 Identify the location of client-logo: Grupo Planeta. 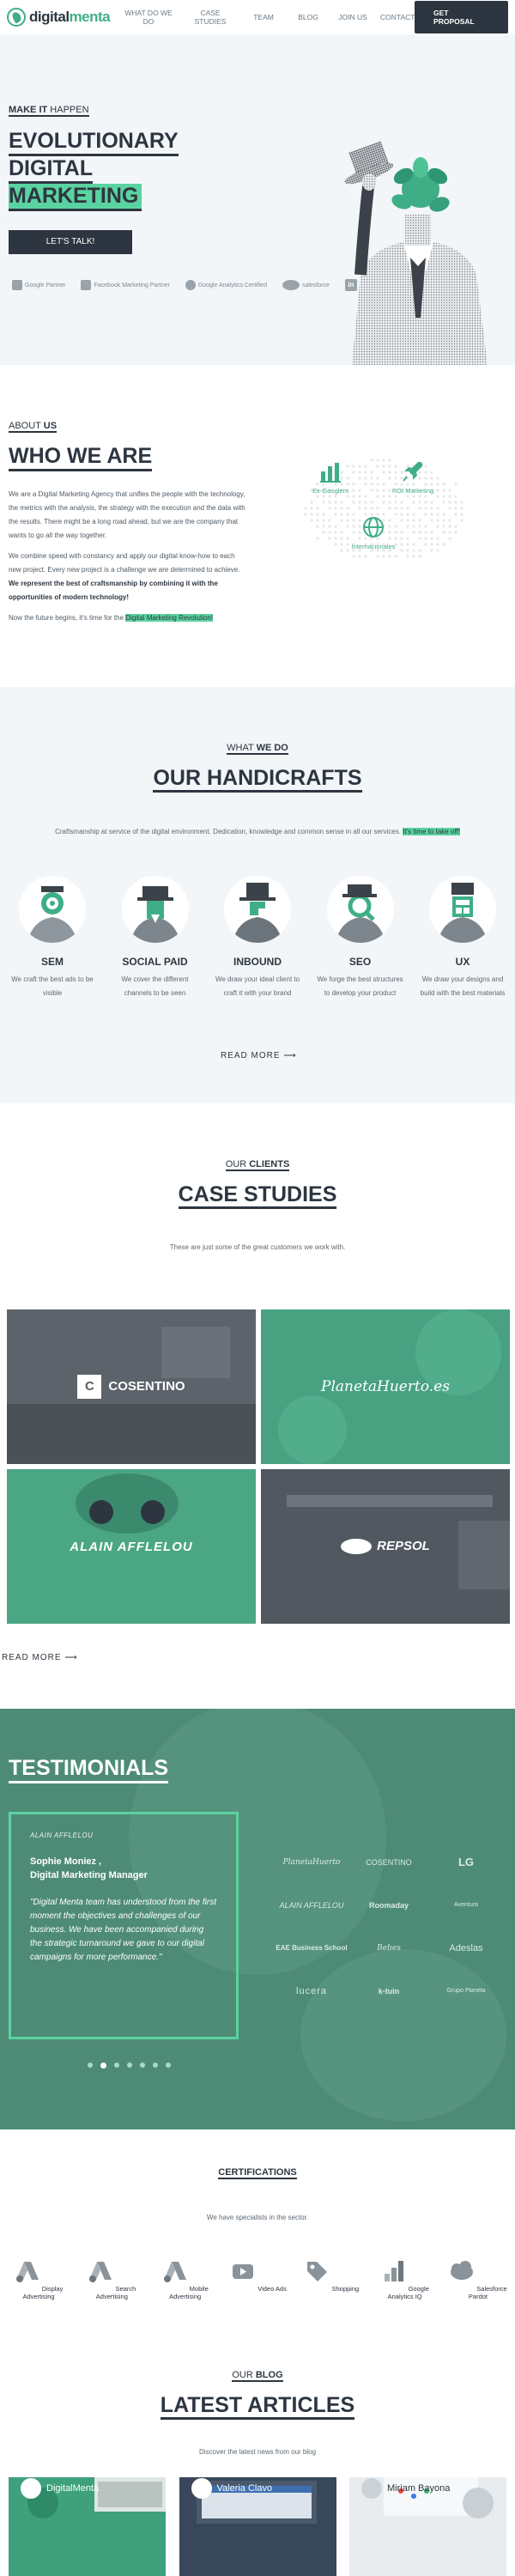
(466, 1991).